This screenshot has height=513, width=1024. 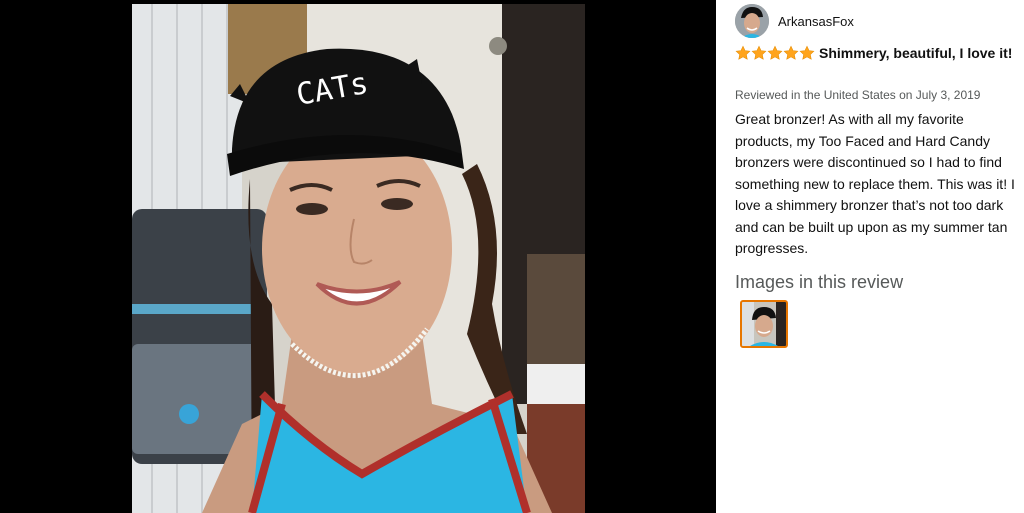 I want to click on star-rating, so click(x=775, y=55).